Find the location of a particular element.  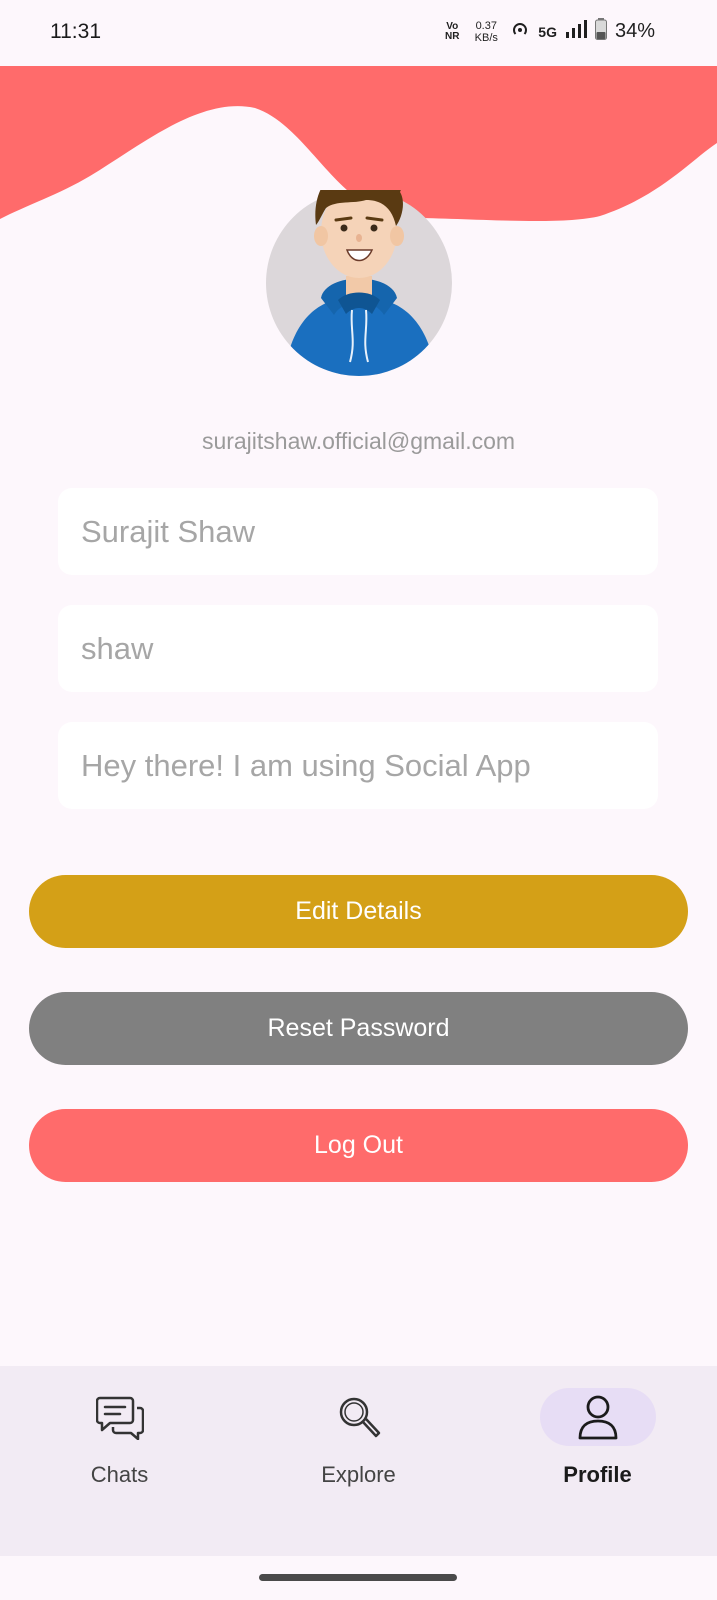

status-icons: Vo NR 0.37 KB/s 5G 34% is located at coordinates (548, 31).